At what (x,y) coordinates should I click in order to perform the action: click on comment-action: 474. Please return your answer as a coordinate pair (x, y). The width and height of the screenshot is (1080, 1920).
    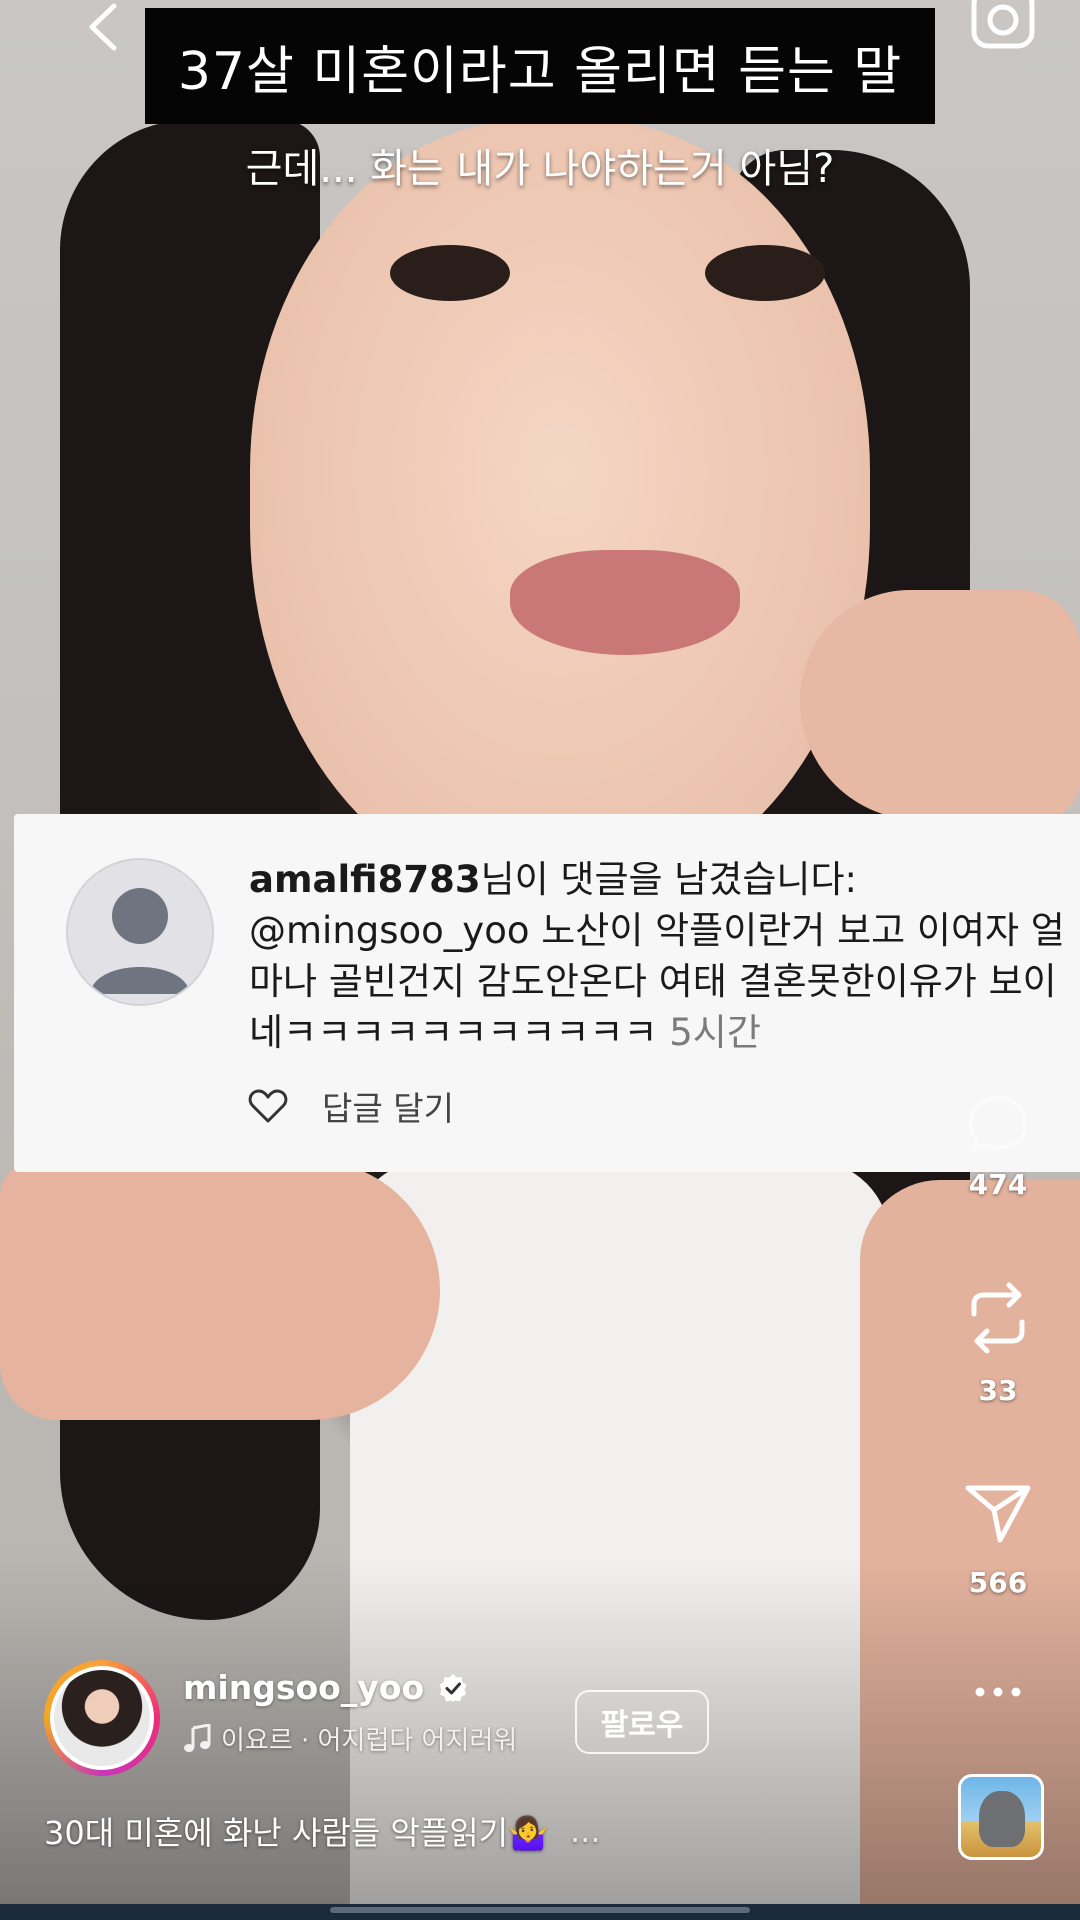
    Looking at the image, I should click on (998, 1145).